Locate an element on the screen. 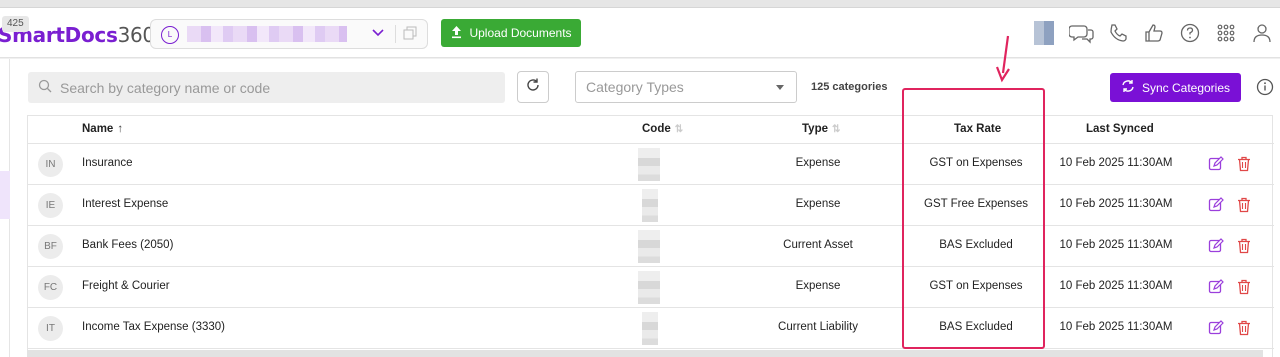 This screenshot has width=1280, height=357. search-box: Search by category name or code is located at coordinates (266, 87).